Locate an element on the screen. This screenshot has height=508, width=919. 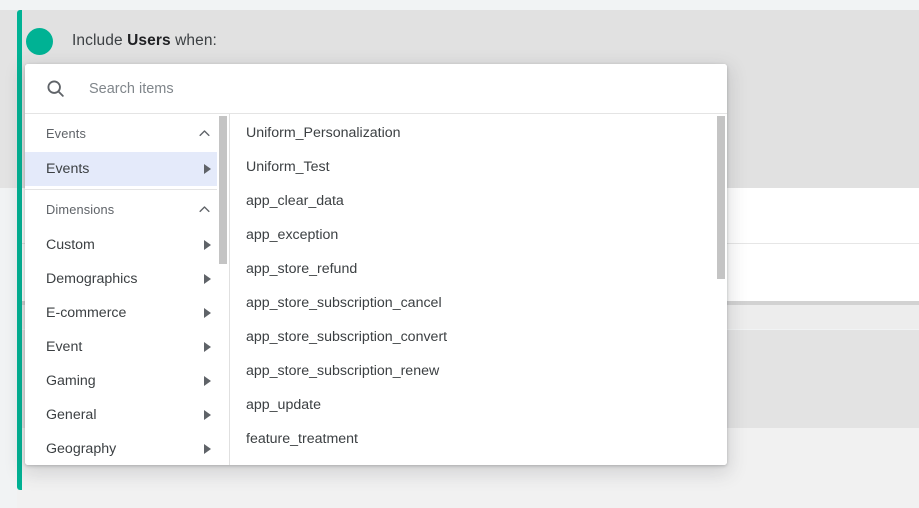
section-header-events-label: Events is located at coordinates (66, 133).